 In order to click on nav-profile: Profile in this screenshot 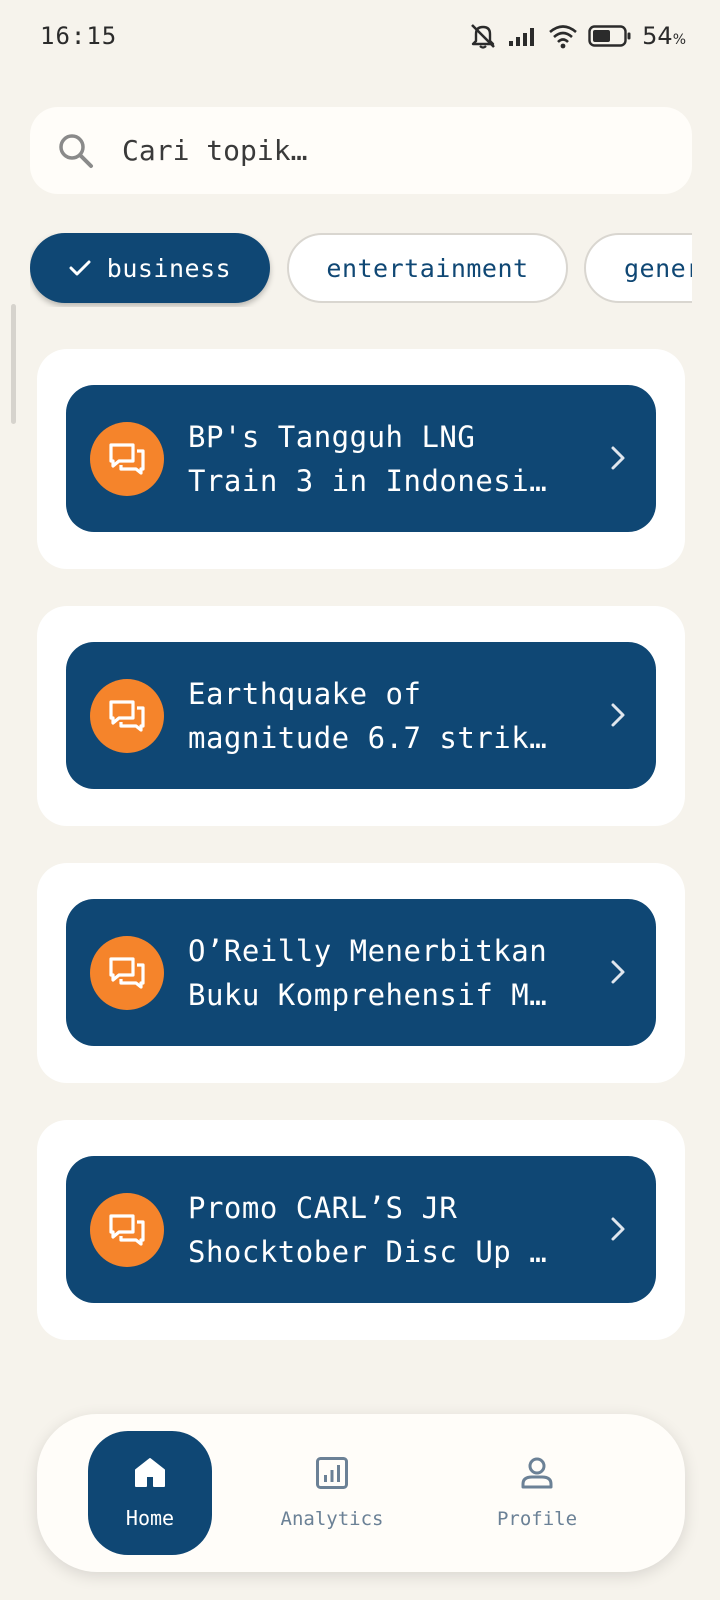, I will do `click(537, 1493)`.